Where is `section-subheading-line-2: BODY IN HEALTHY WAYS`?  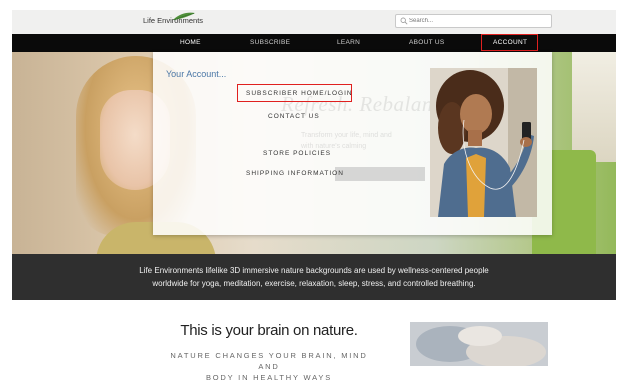 section-subheading-line-2: BODY IN HEALTHY WAYS is located at coordinates (269, 377).